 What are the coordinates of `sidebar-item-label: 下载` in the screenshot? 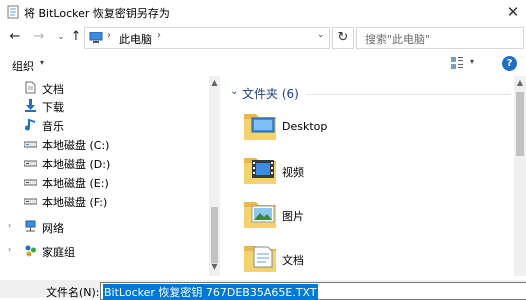 It's located at (53, 107).